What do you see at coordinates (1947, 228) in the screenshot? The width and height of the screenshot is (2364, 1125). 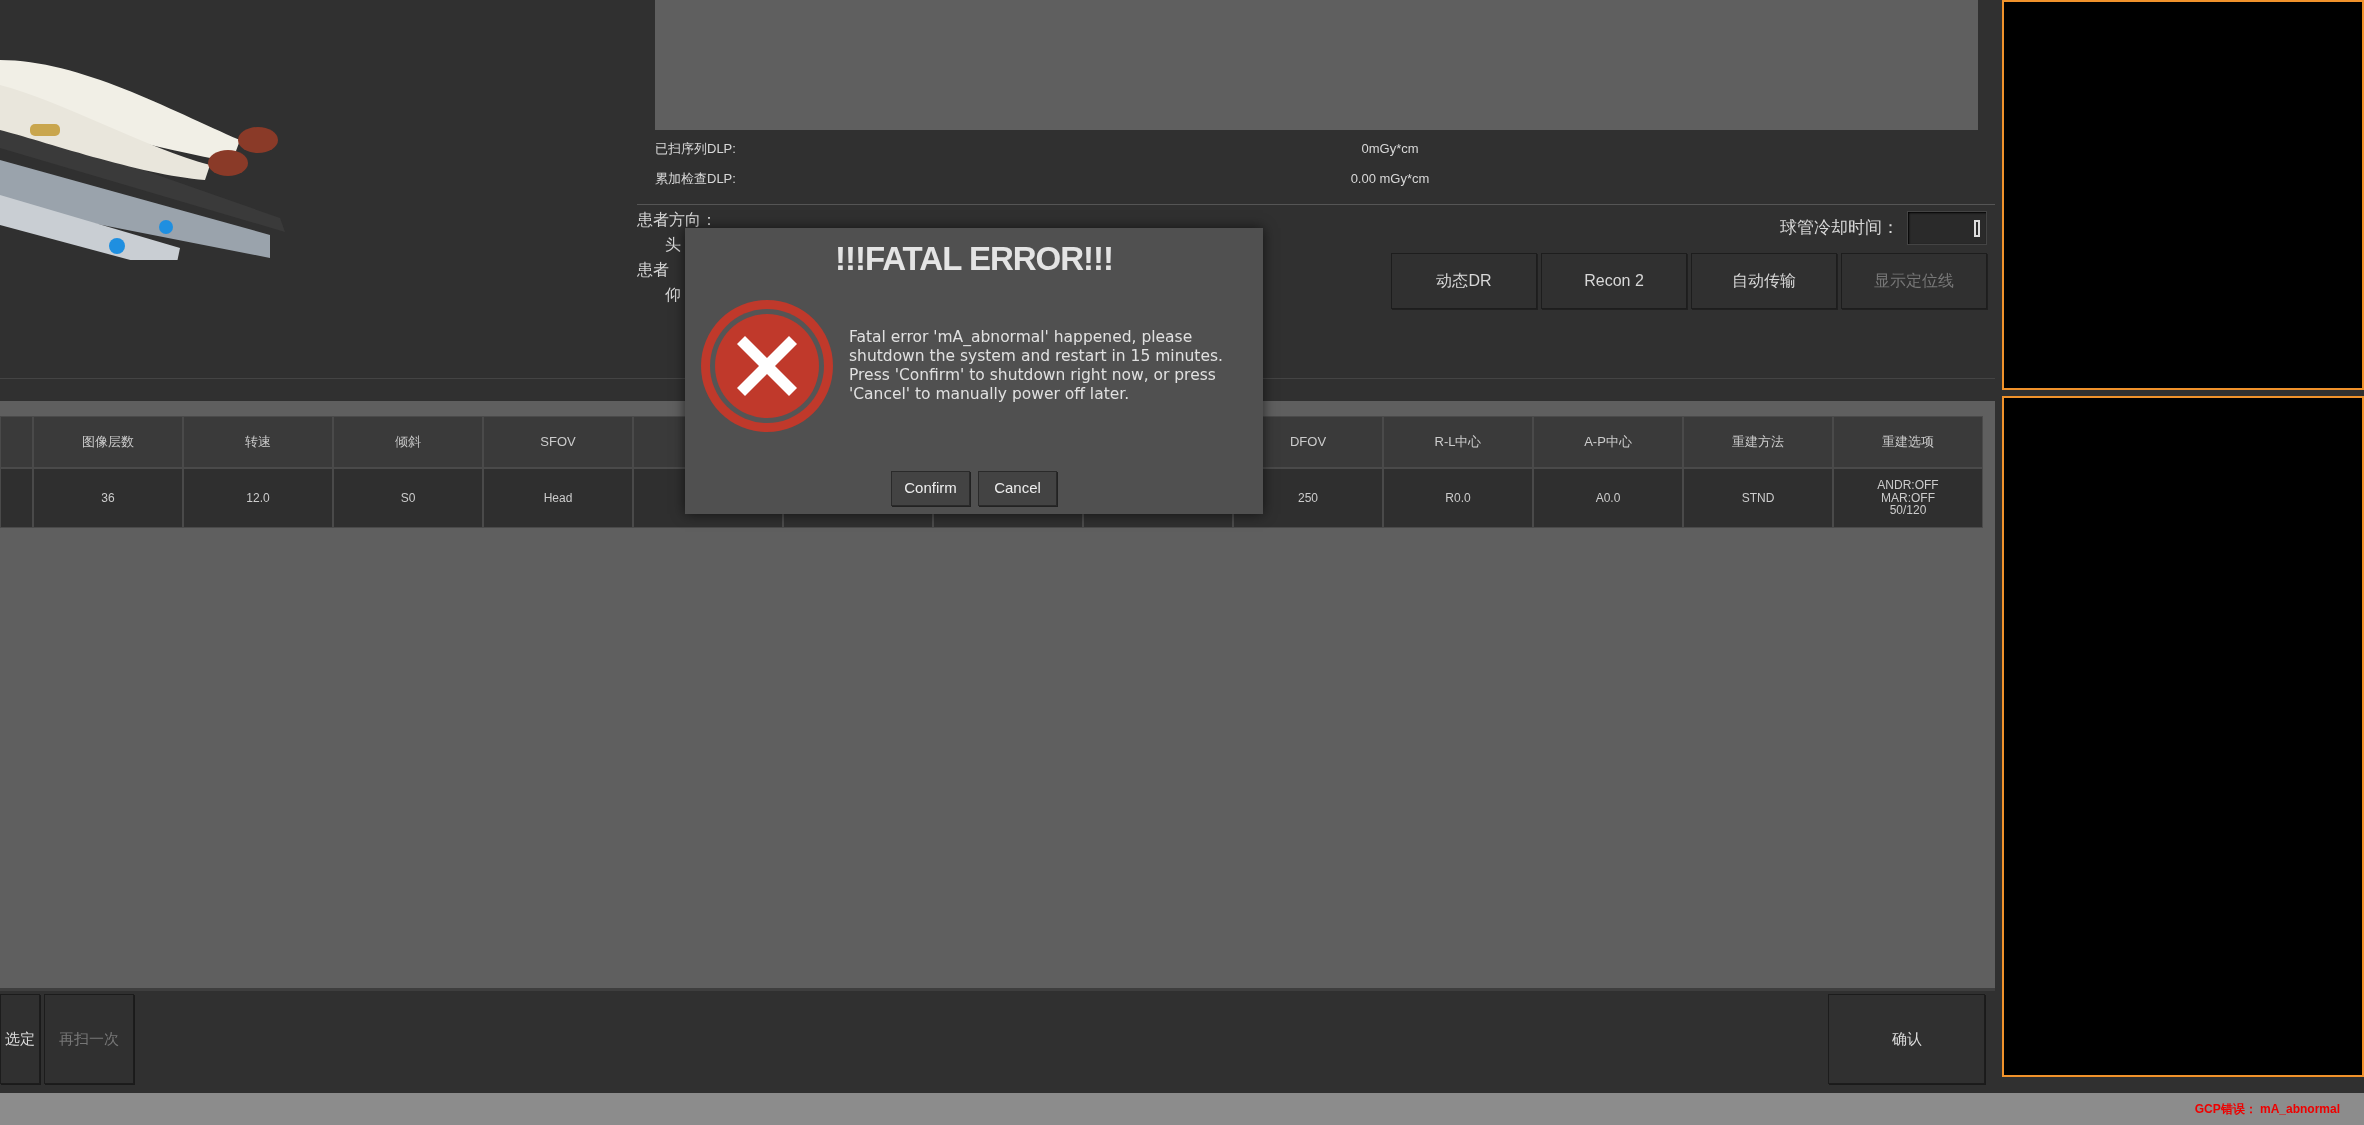 I see `cooling-time-field` at bounding box center [1947, 228].